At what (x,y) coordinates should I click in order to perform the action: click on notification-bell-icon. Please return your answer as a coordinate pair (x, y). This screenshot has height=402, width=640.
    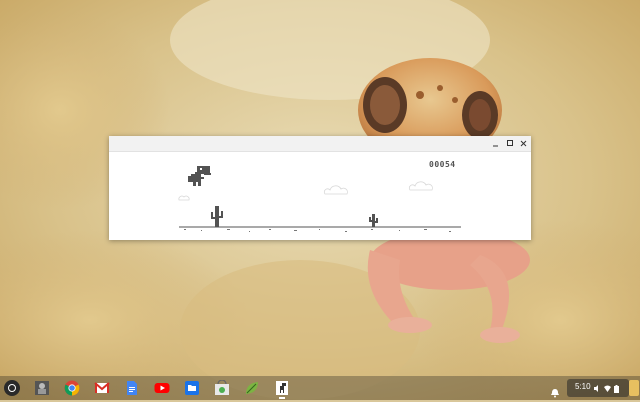
    Looking at the image, I should click on (555, 390).